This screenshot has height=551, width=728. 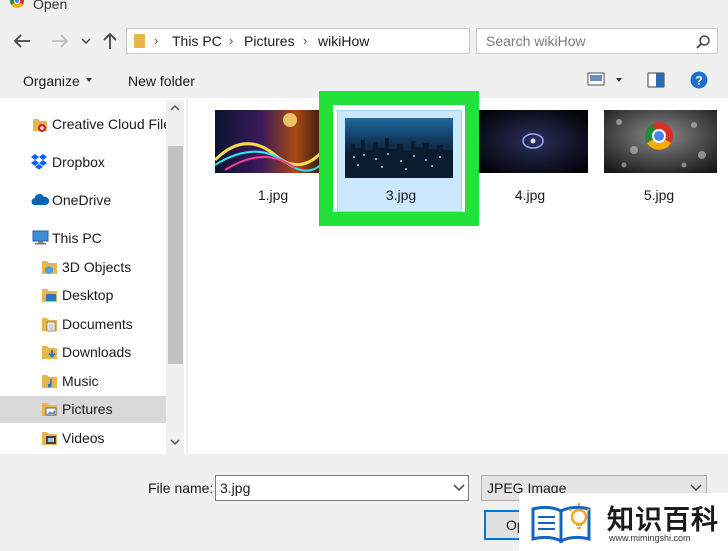 I want to click on documents-icon, so click(x=49, y=324).